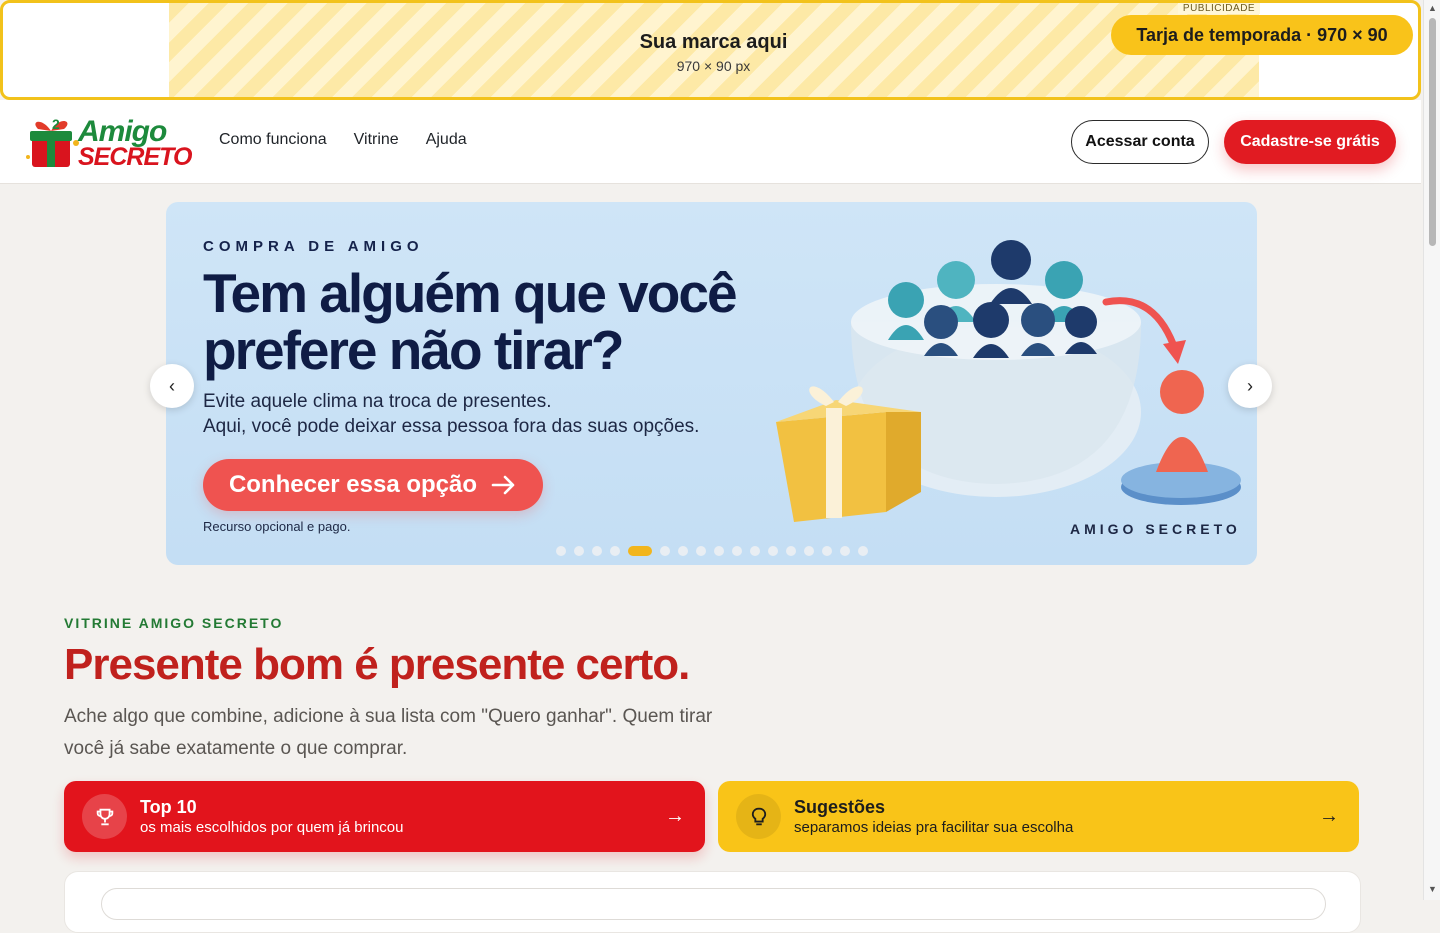 The image size is (1440, 933). What do you see at coordinates (758, 816) in the screenshot?
I see `lightbulb-icon` at bounding box center [758, 816].